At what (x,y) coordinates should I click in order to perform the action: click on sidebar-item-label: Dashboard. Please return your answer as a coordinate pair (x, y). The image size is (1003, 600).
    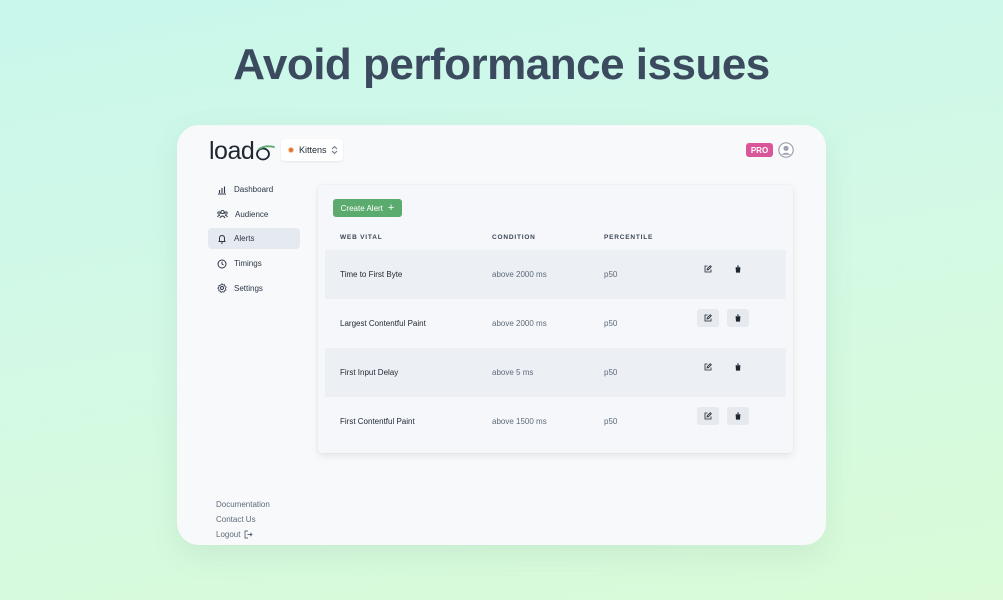
    Looking at the image, I should click on (254, 189).